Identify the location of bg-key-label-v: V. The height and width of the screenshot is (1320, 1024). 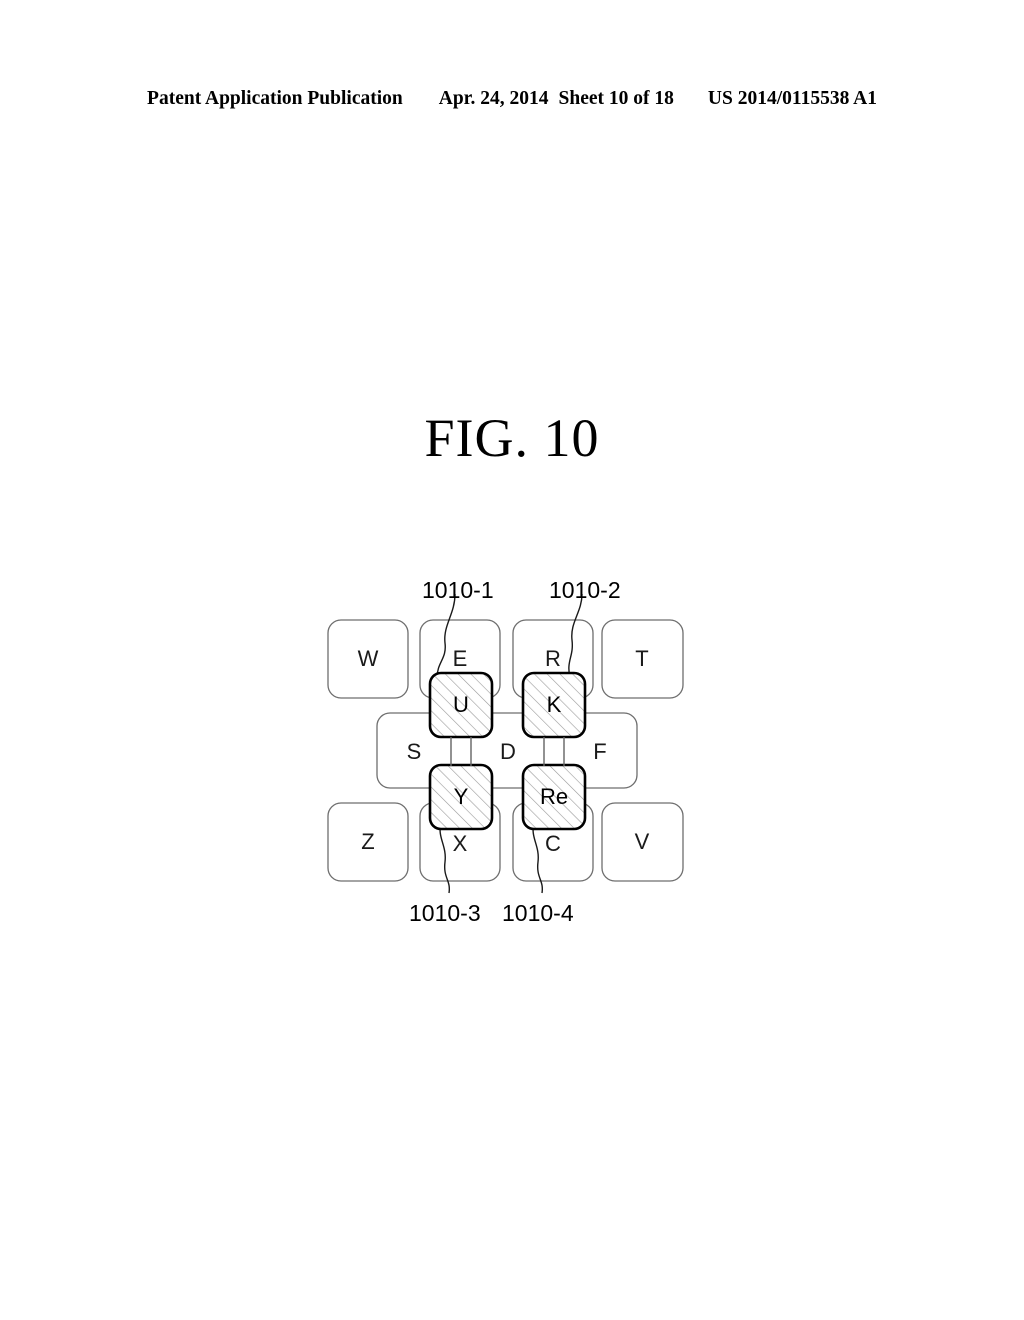
(642, 841).